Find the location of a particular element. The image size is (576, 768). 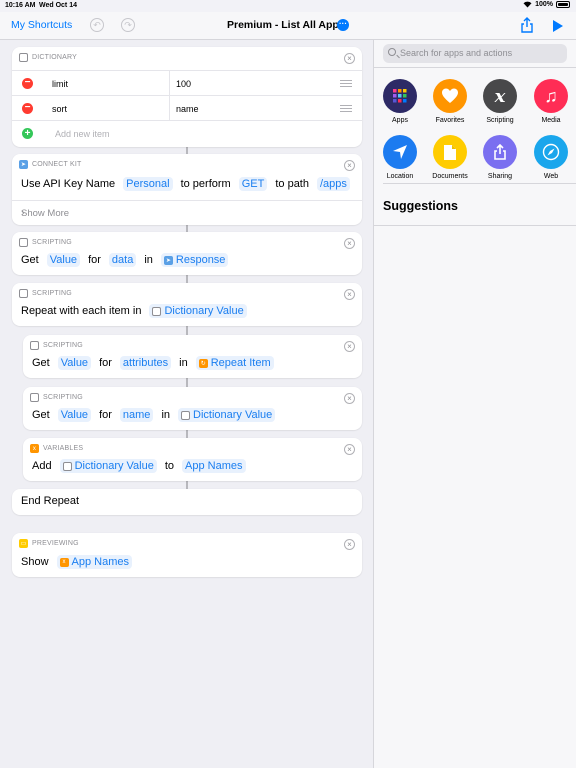

category-location: Location is located at coordinates (400, 157).